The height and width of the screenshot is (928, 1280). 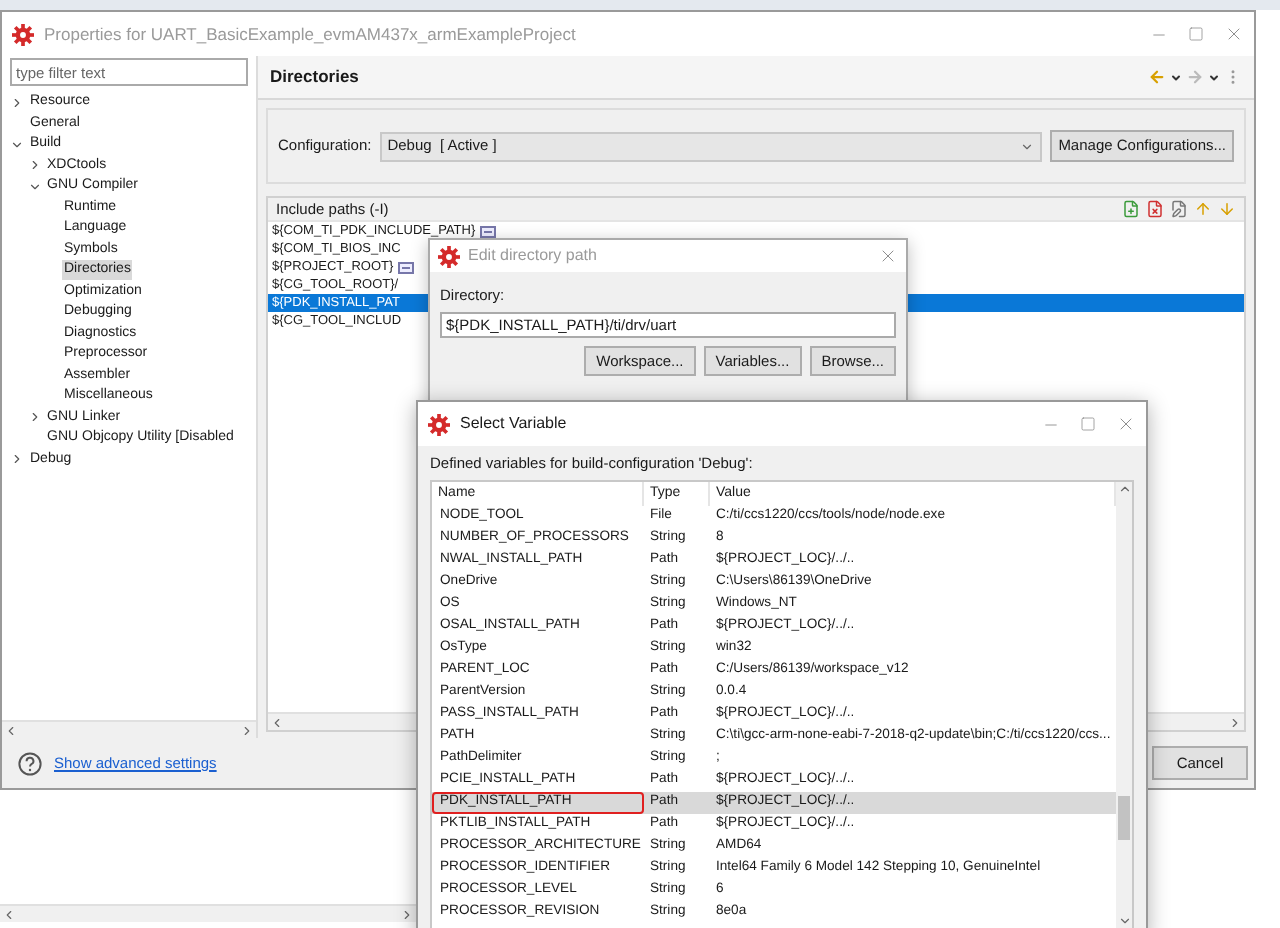 What do you see at coordinates (310, 34) in the screenshot?
I see `window-title: Properties for UART_BasicExample_evmAM437x_armExampleProject` at bounding box center [310, 34].